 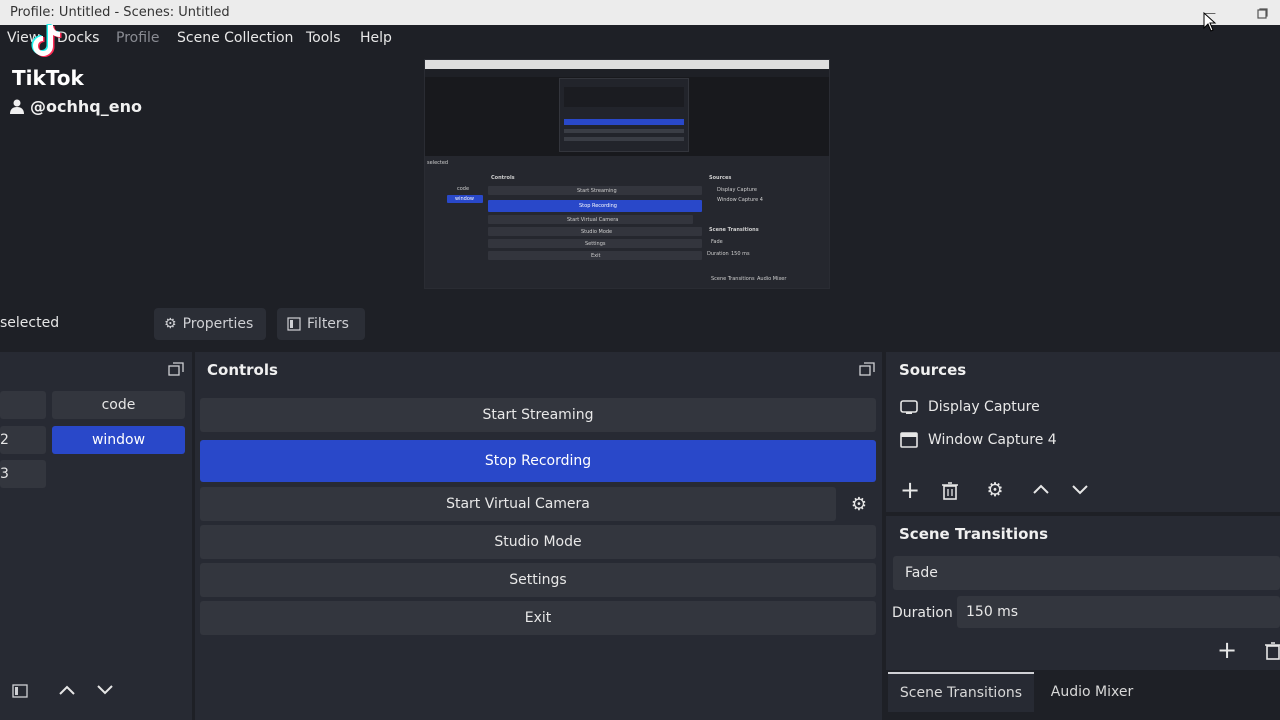 I want to click on sources-title: Sources, so click(x=933, y=370).